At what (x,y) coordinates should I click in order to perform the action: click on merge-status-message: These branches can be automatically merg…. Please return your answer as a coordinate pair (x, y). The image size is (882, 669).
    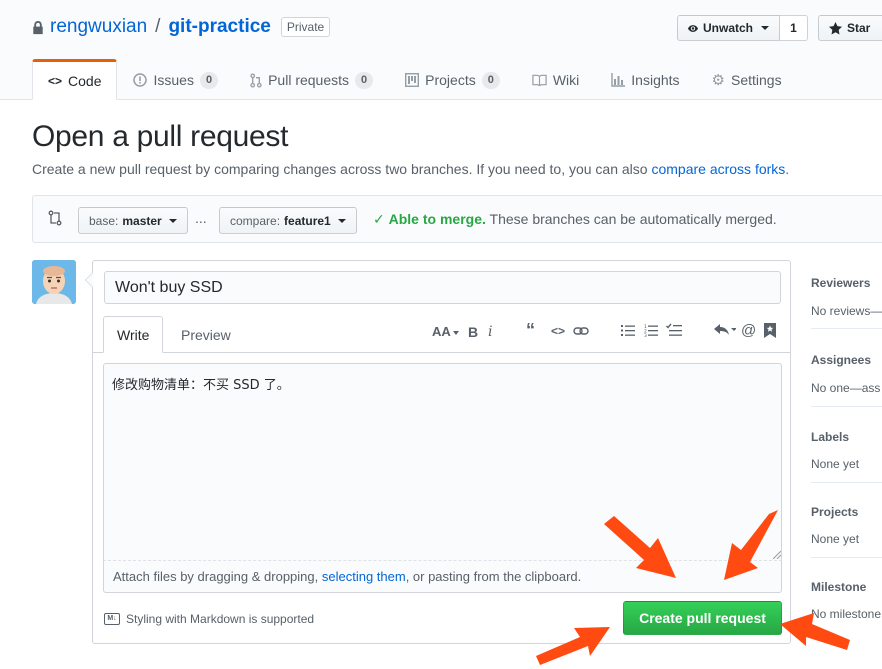
    Looking at the image, I should click on (633, 219).